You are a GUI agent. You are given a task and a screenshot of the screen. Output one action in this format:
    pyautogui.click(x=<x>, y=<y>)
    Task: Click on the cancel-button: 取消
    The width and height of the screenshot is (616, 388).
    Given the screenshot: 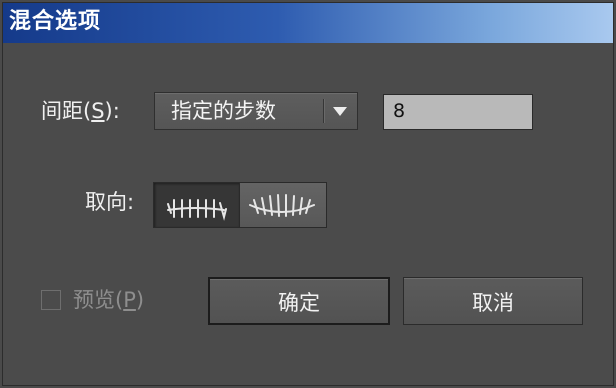 What is the action you would take?
    pyautogui.click(x=493, y=301)
    